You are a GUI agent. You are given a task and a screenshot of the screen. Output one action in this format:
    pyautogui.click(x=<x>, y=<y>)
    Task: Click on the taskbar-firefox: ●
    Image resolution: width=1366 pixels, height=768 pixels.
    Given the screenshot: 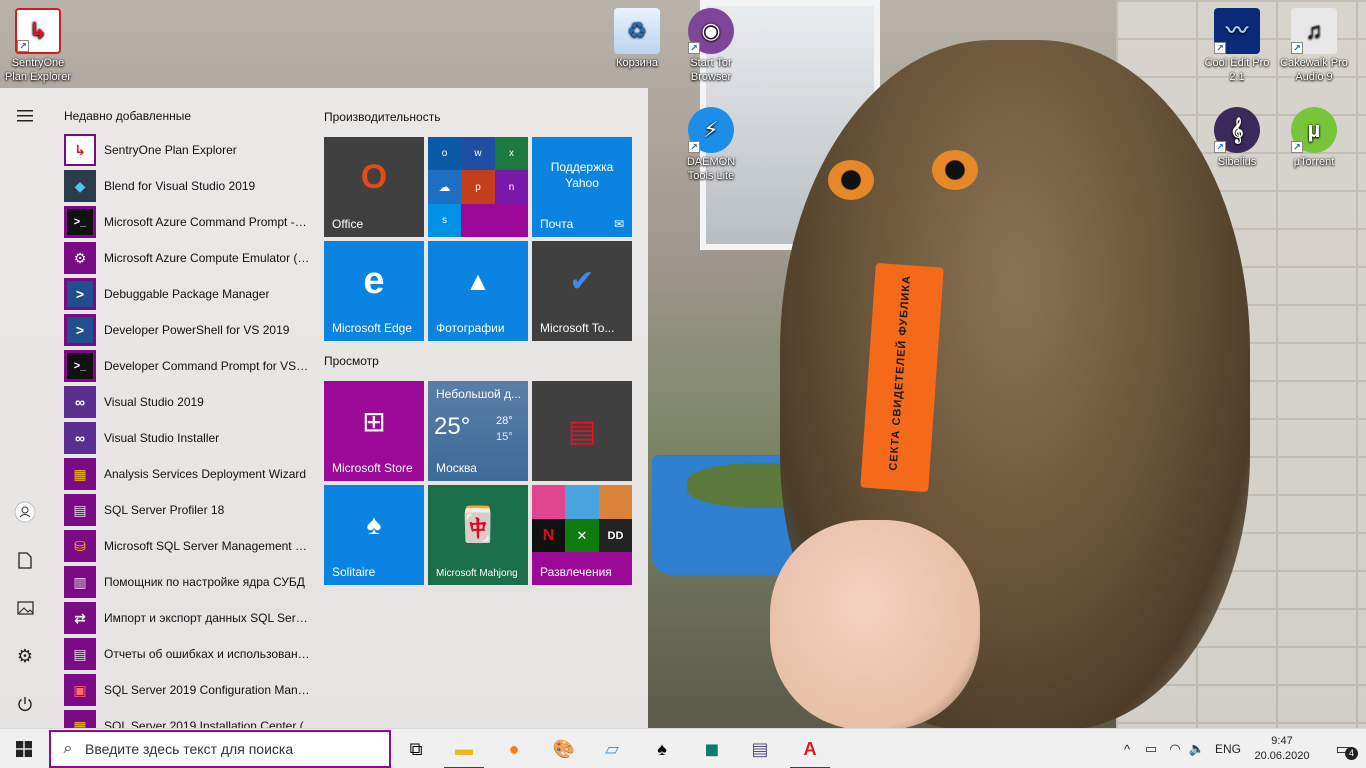 What is the action you would take?
    pyautogui.click(x=514, y=748)
    